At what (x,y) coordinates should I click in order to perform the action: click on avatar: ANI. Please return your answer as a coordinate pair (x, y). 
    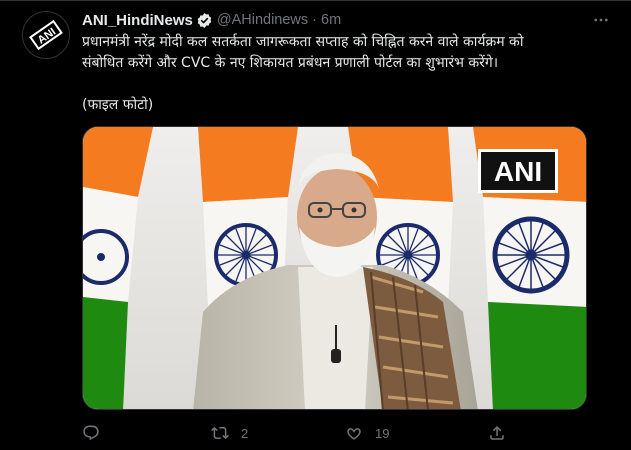
    Looking at the image, I should click on (46, 35).